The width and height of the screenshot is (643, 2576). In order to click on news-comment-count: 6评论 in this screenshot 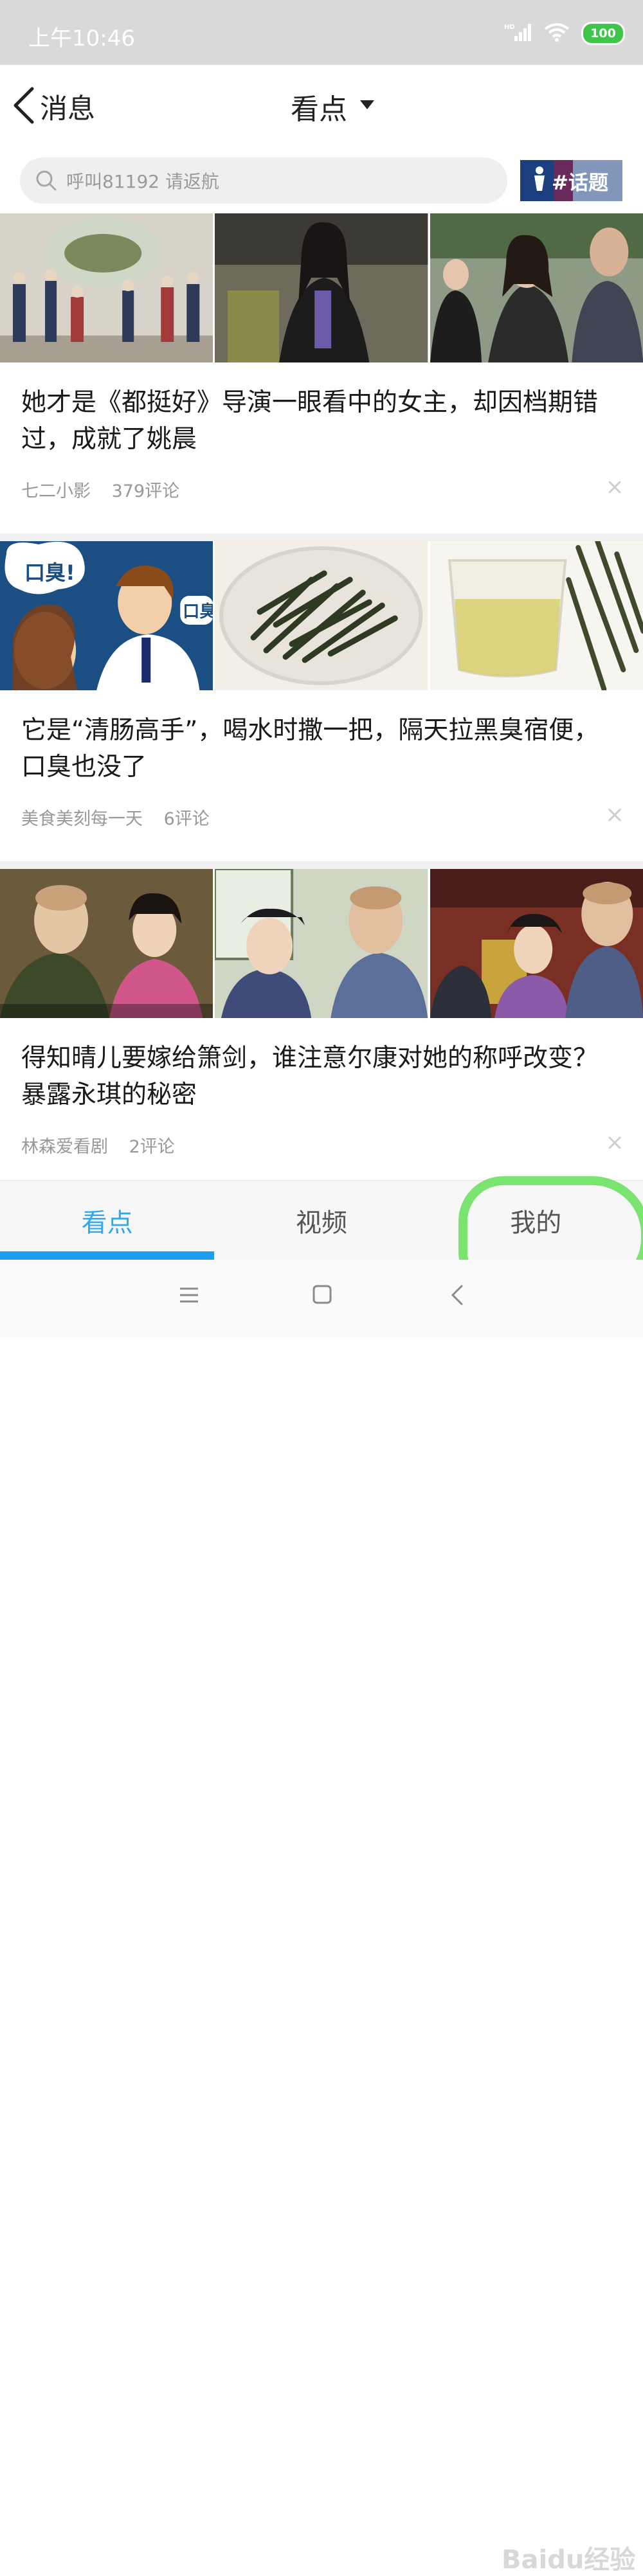, I will do `click(186, 819)`.